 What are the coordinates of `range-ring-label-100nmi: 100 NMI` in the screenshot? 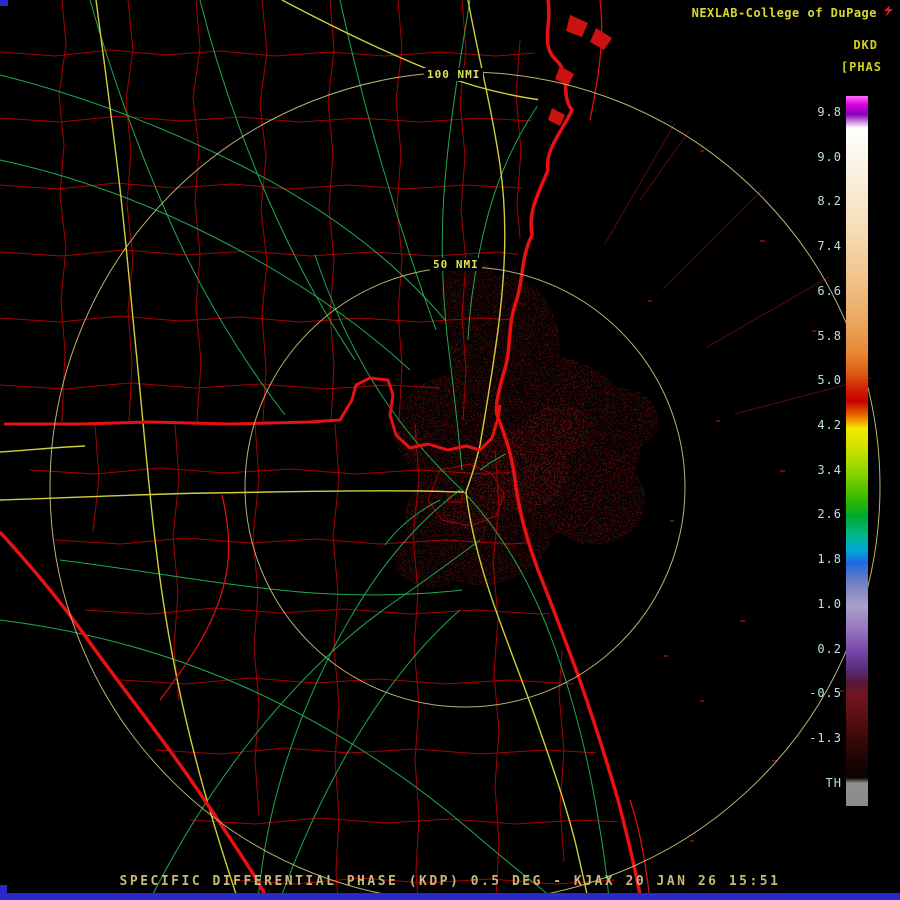 It's located at (454, 74).